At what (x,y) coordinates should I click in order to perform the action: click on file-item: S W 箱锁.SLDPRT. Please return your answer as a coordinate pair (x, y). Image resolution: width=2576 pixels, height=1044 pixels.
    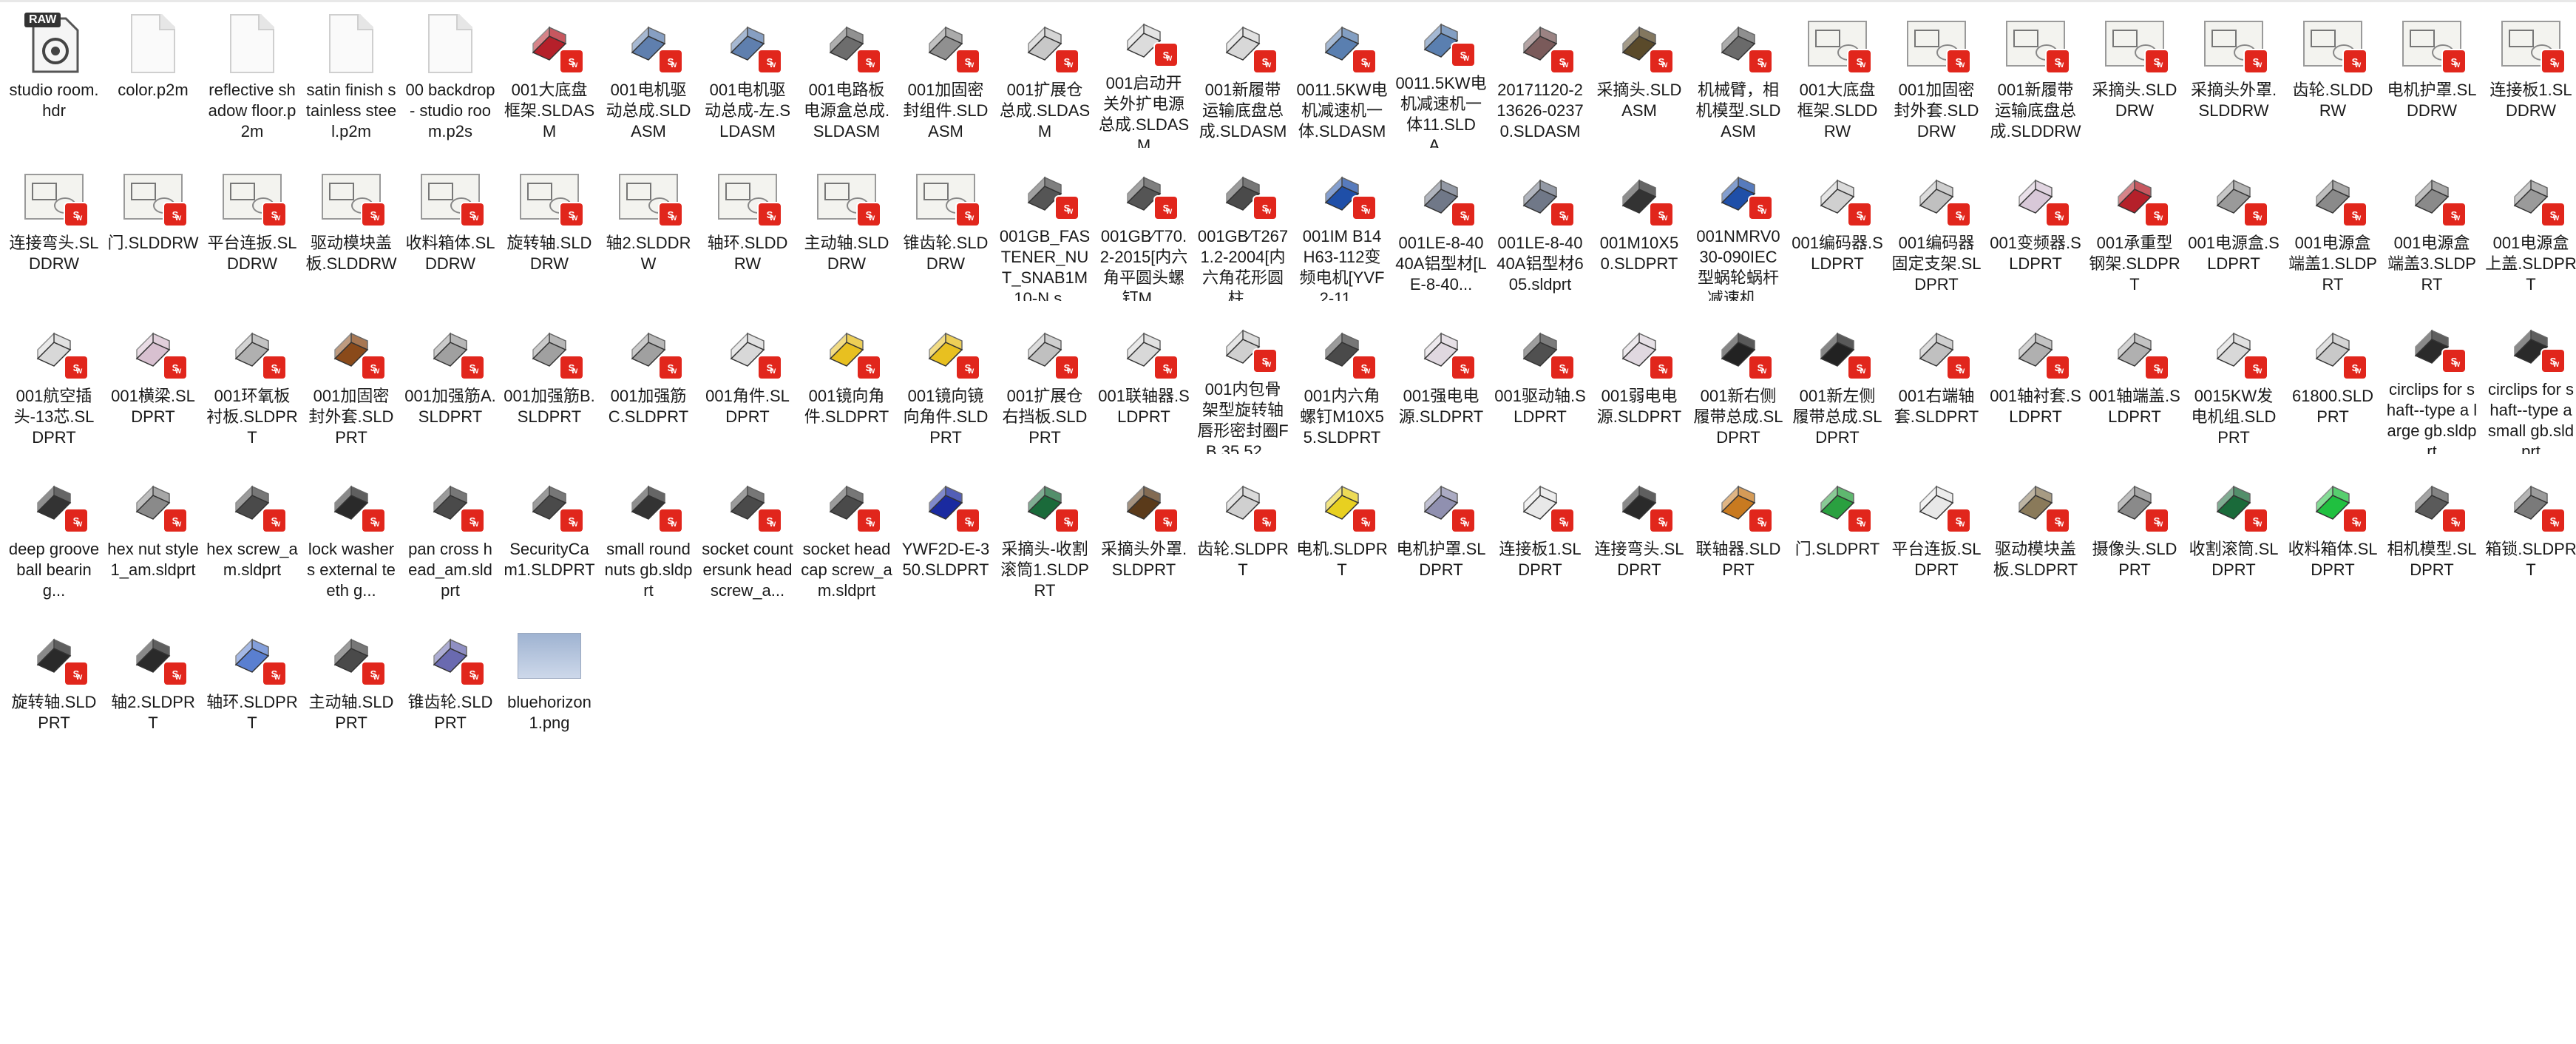
    Looking at the image, I should click on (2528, 533).